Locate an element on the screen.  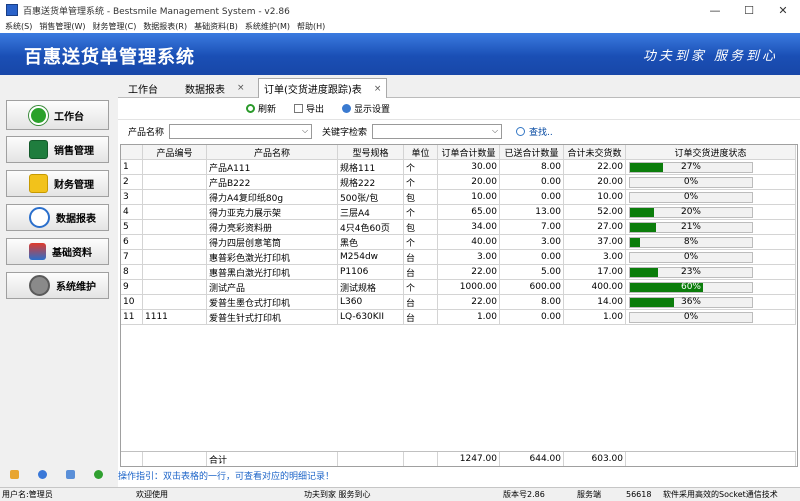
cell-ordered-total: 22.00 is located at coordinates (469, 272).